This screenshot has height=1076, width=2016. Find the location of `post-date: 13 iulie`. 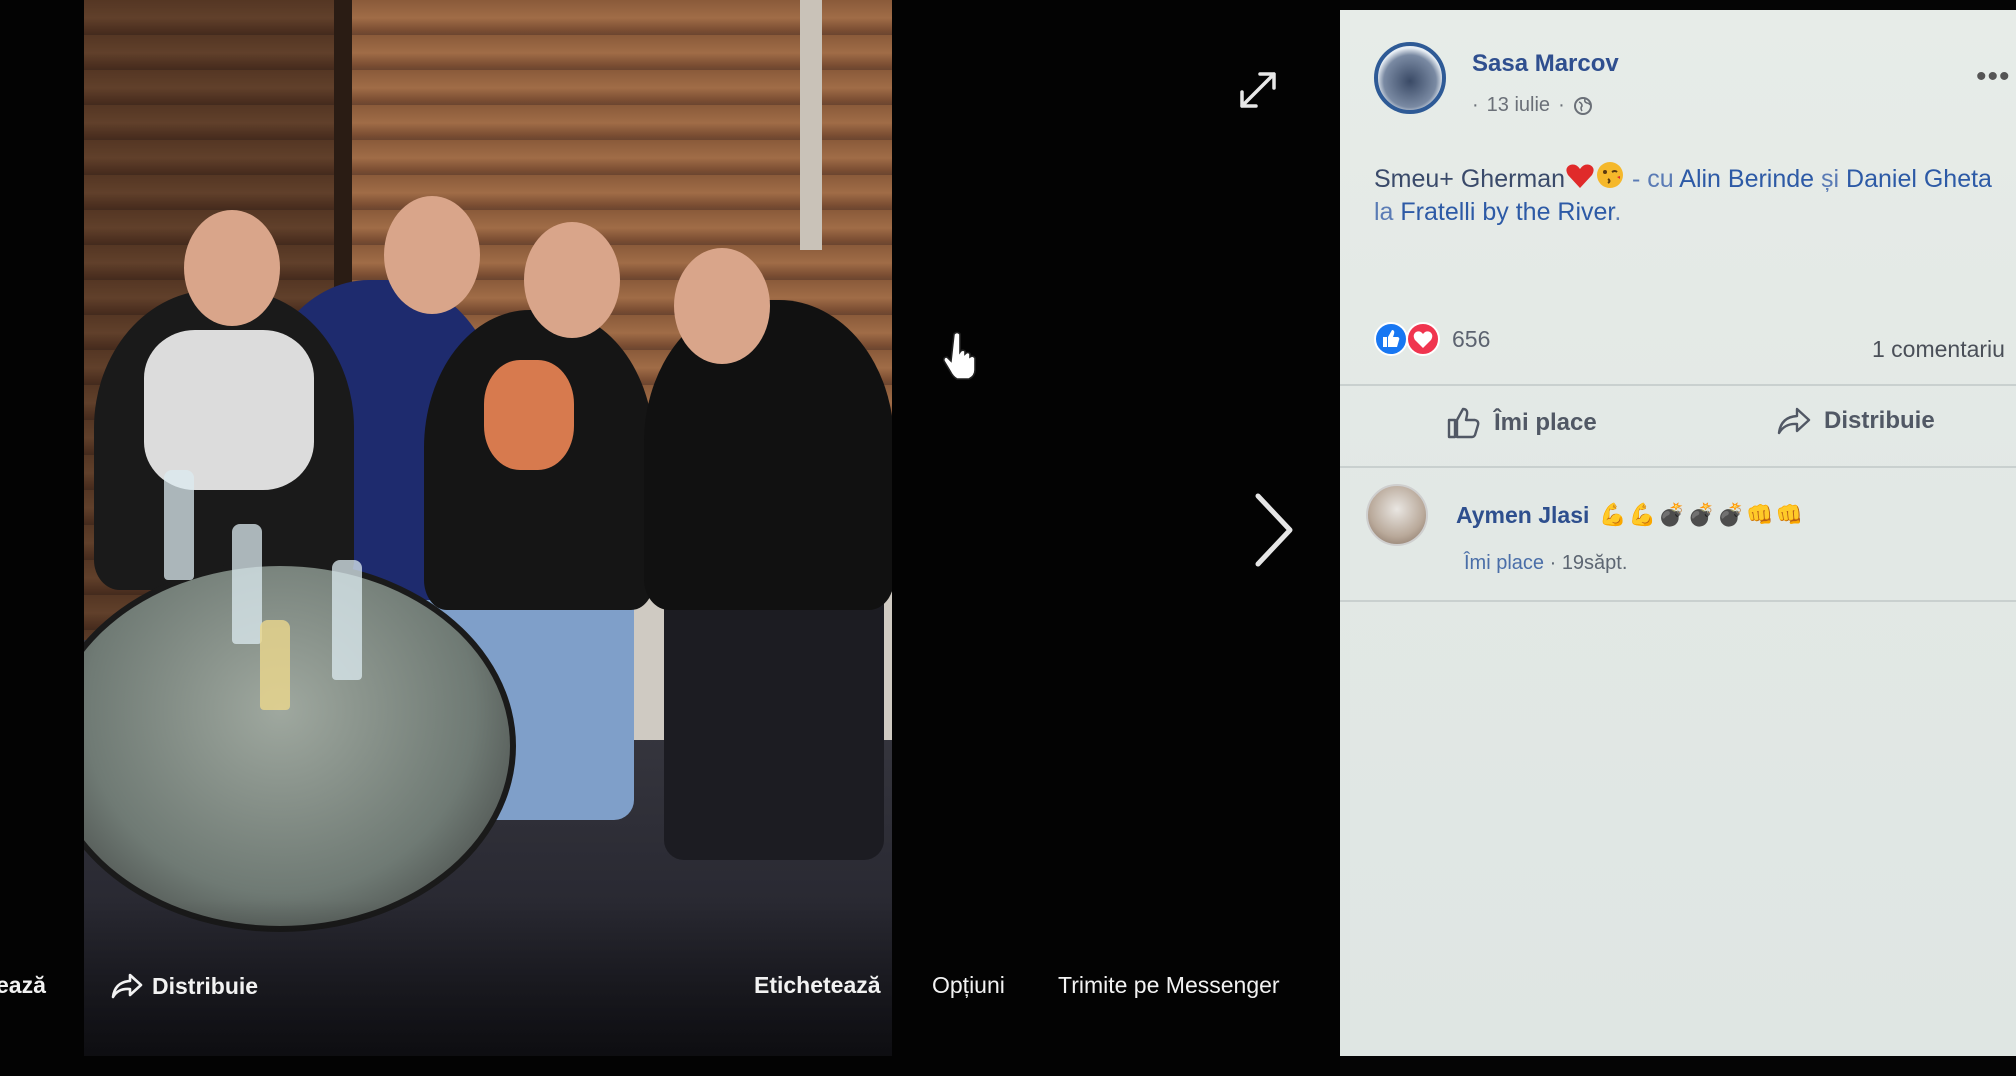

post-date: 13 iulie is located at coordinates (1518, 105).